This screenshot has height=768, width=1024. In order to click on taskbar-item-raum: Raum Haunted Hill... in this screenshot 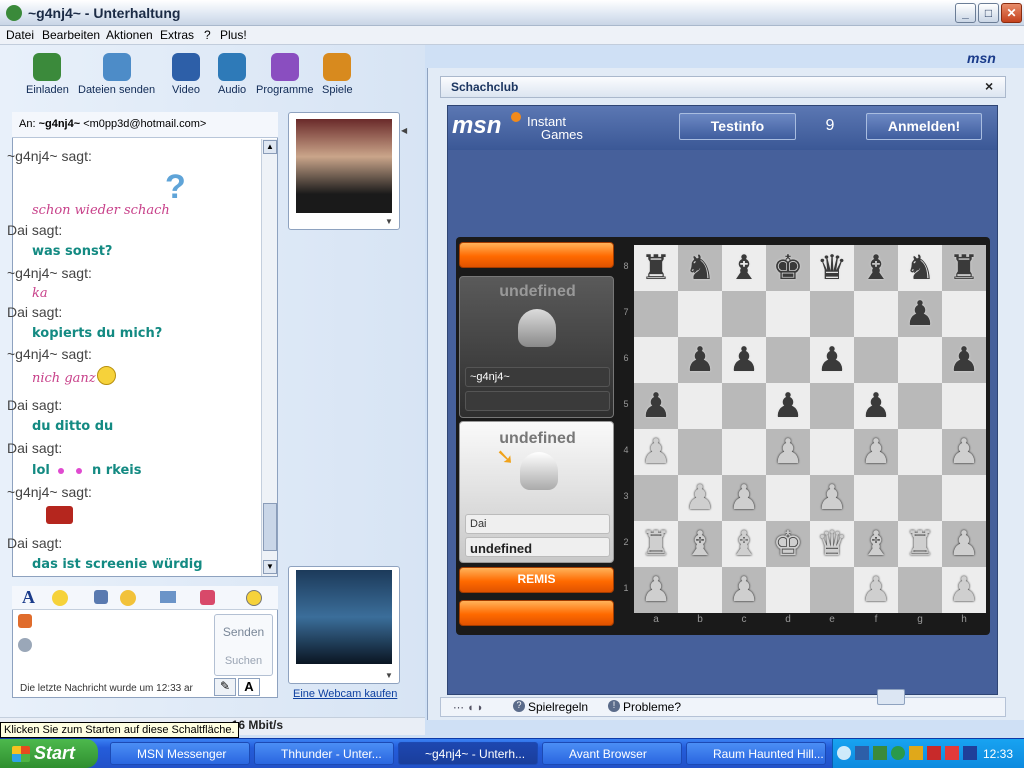, I will do `click(756, 753)`.